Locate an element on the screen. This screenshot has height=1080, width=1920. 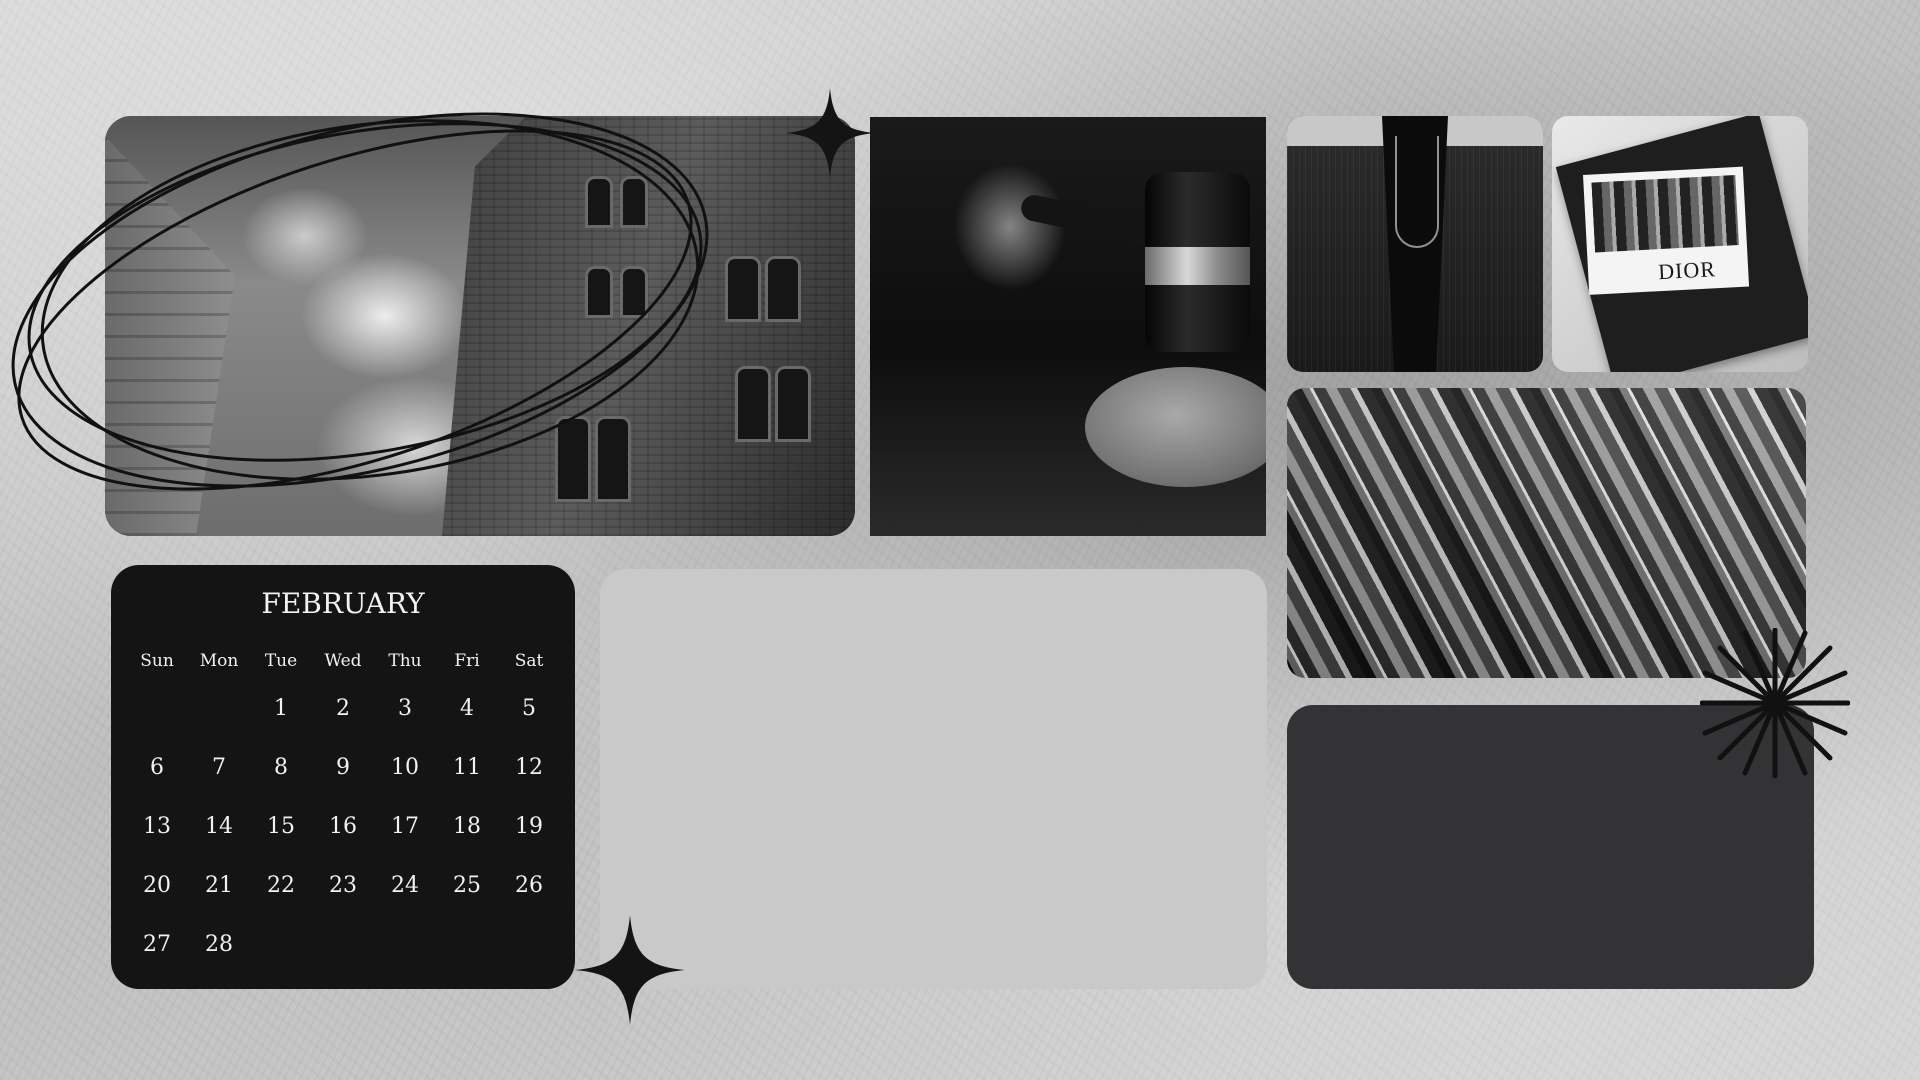
calendar-day: 7 is located at coordinates (219, 767).